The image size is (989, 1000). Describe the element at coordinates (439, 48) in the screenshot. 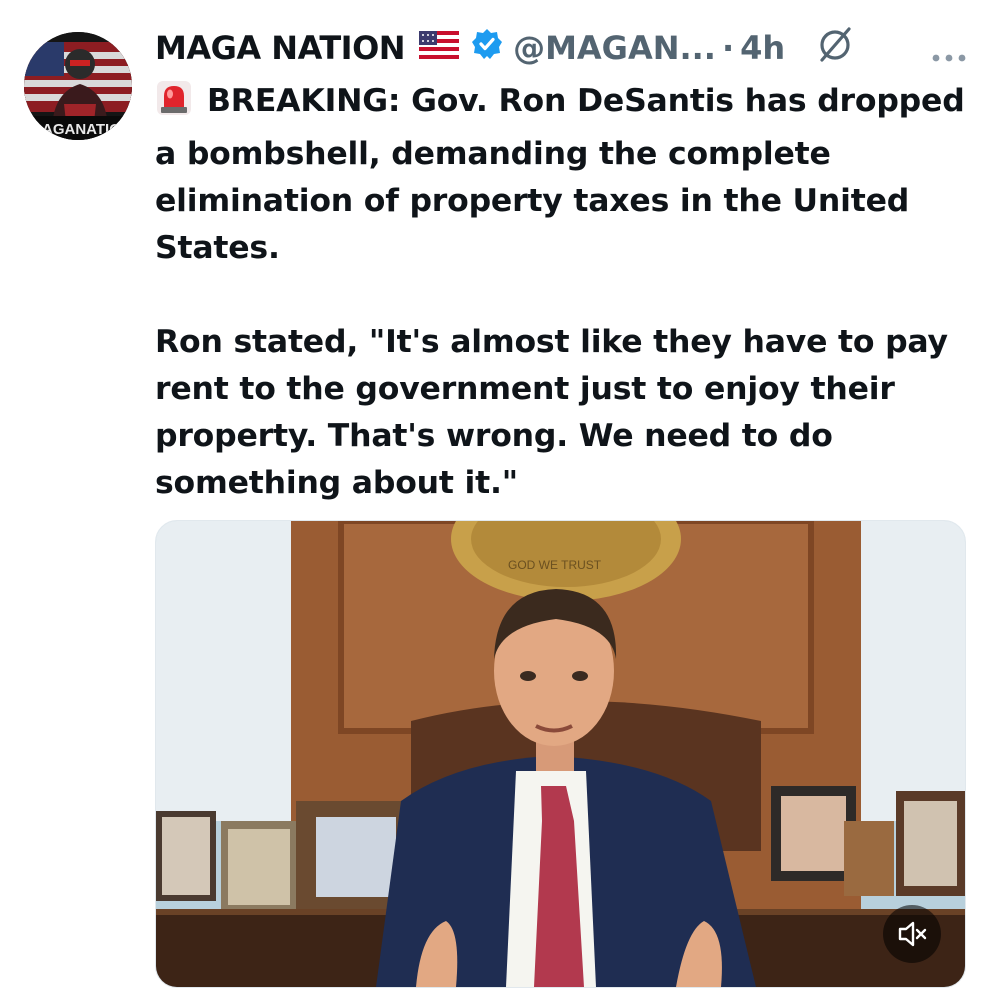

I see `us-flag-icon` at that location.